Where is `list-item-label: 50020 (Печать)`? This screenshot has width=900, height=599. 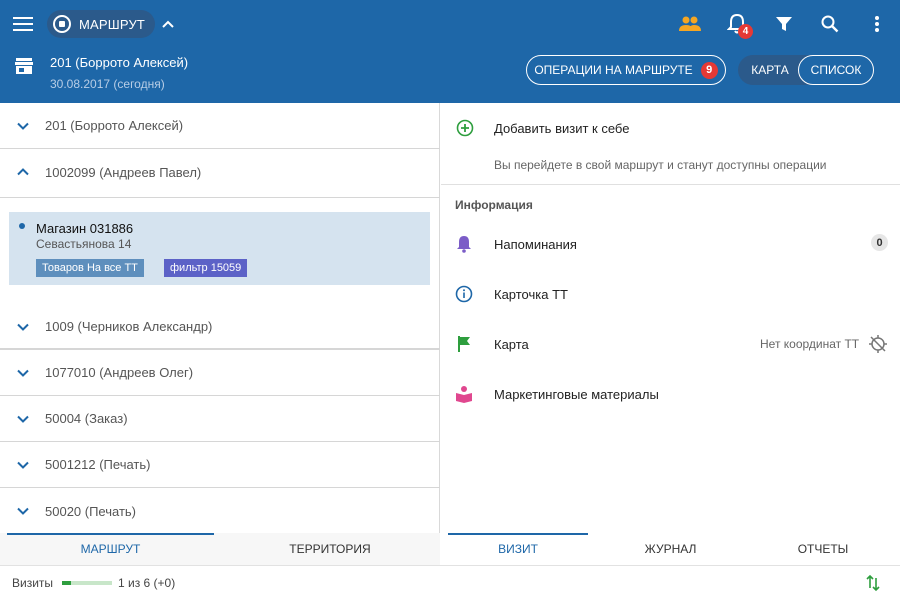
list-item-label: 50020 (Печать) is located at coordinates (91, 511).